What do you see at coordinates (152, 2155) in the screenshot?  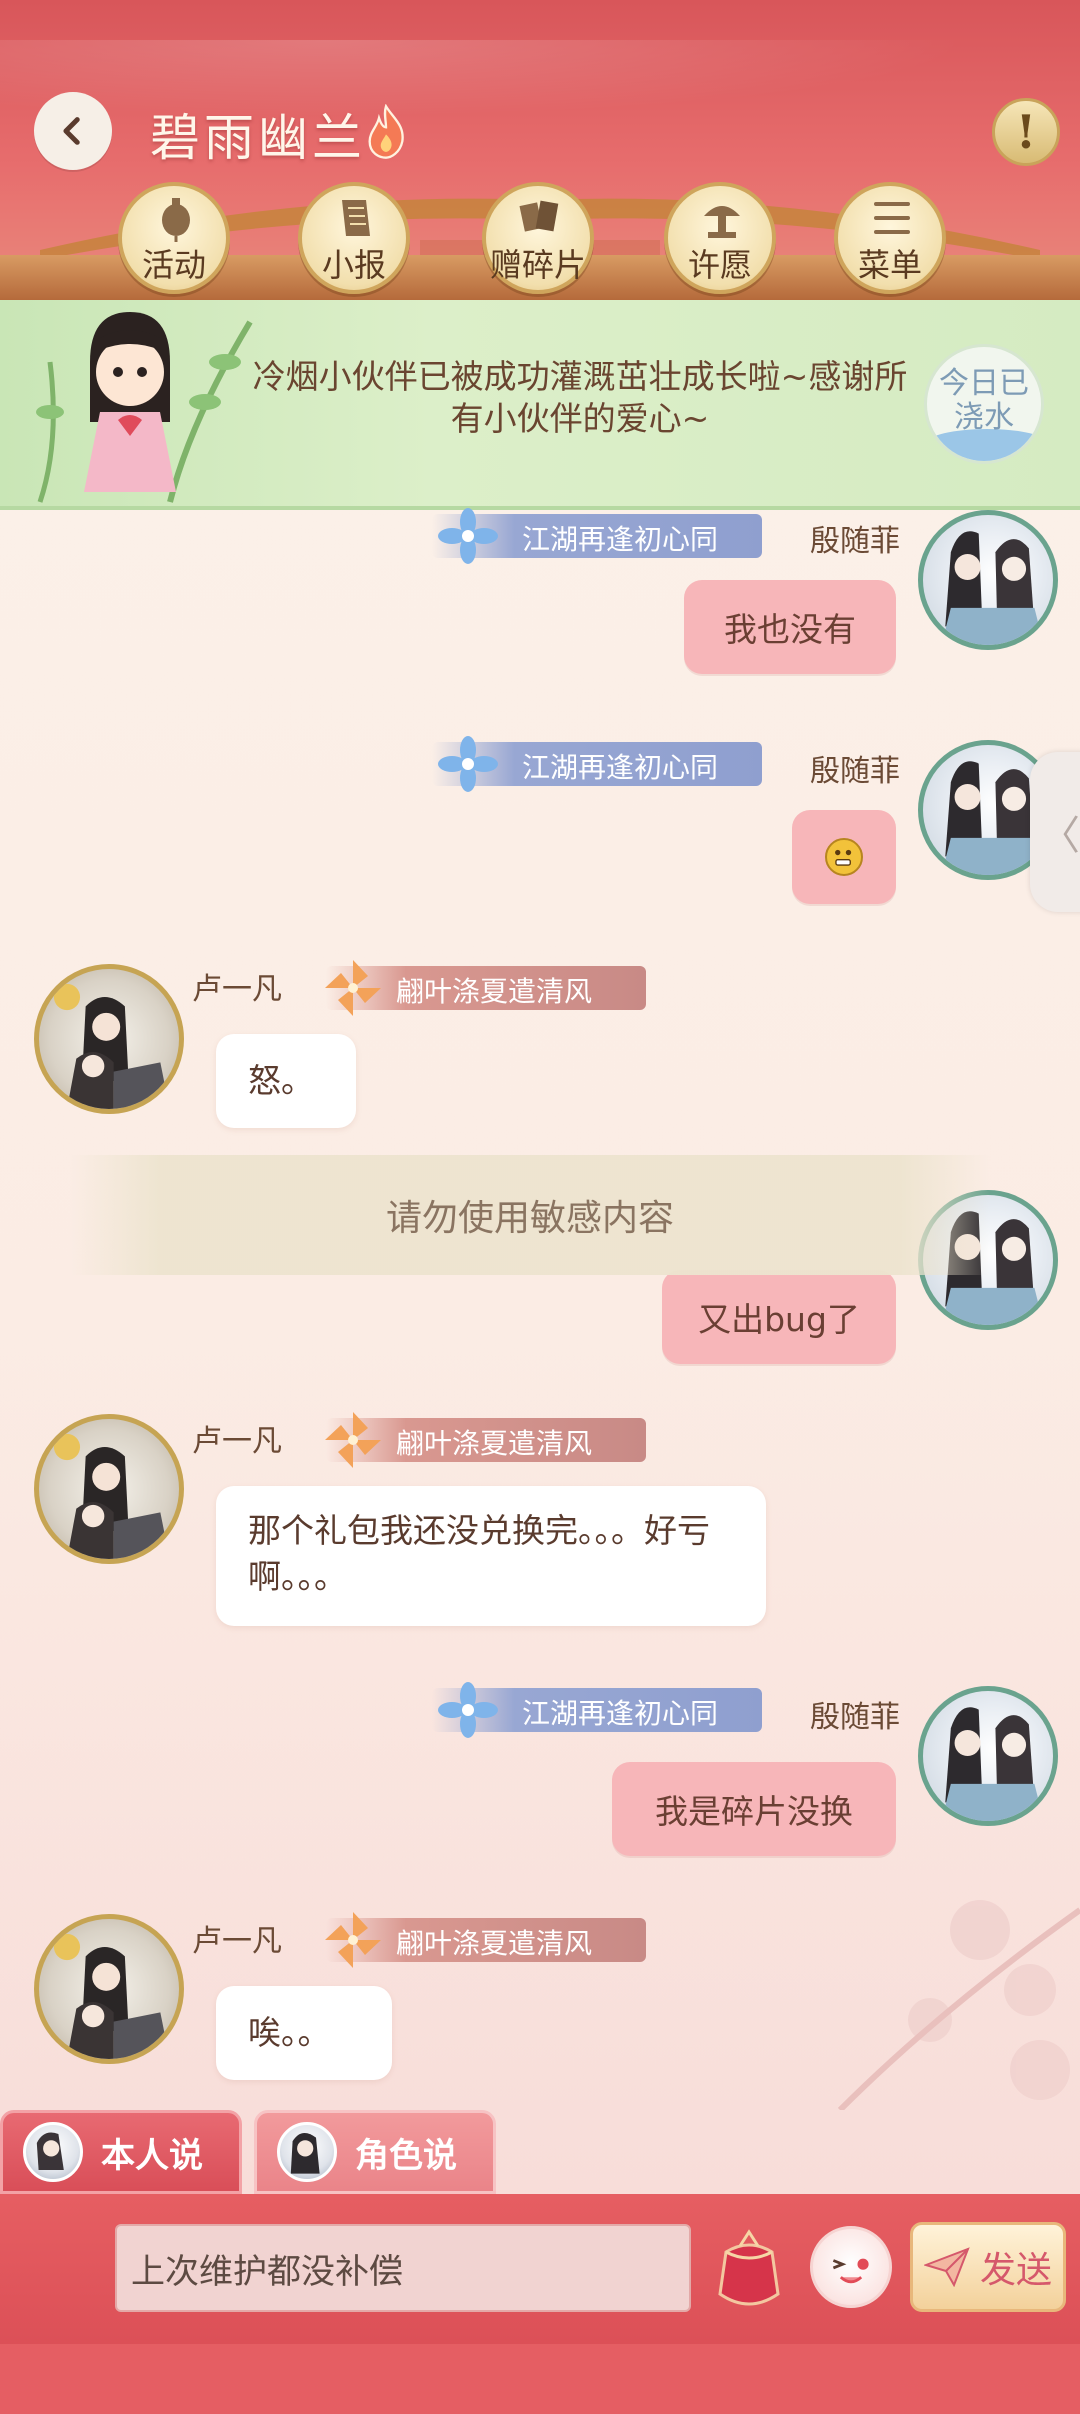 I see `mode-label: 本人说` at bounding box center [152, 2155].